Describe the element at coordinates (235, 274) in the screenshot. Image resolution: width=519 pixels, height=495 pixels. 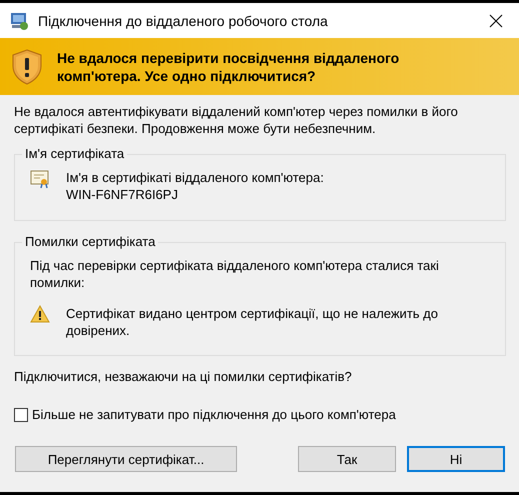
I see `errors-intro: Під час перевірки сертифіката віддаленого комп'ютера сталися такі помилки:` at that location.